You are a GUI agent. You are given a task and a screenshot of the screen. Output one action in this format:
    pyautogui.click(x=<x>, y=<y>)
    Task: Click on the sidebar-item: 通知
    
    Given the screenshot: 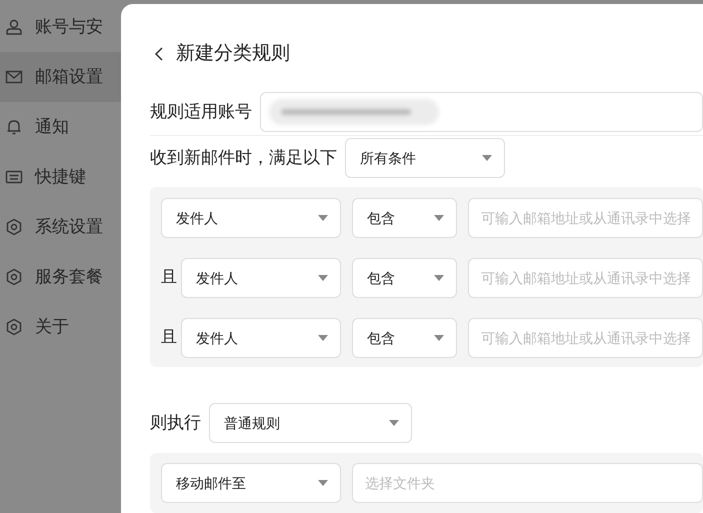 What is the action you would take?
    pyautogui.click(x=60, y=127)
    